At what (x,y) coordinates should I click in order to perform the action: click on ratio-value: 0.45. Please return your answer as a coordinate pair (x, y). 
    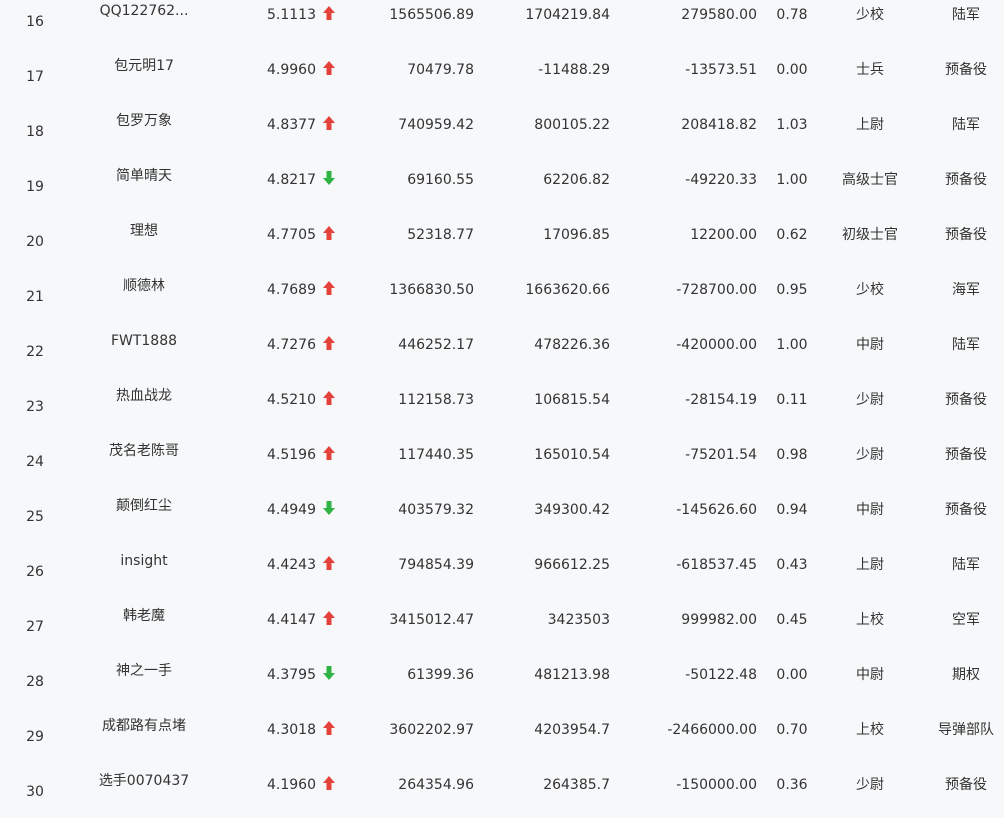
    Looking at the image, I should click on (792, 620).